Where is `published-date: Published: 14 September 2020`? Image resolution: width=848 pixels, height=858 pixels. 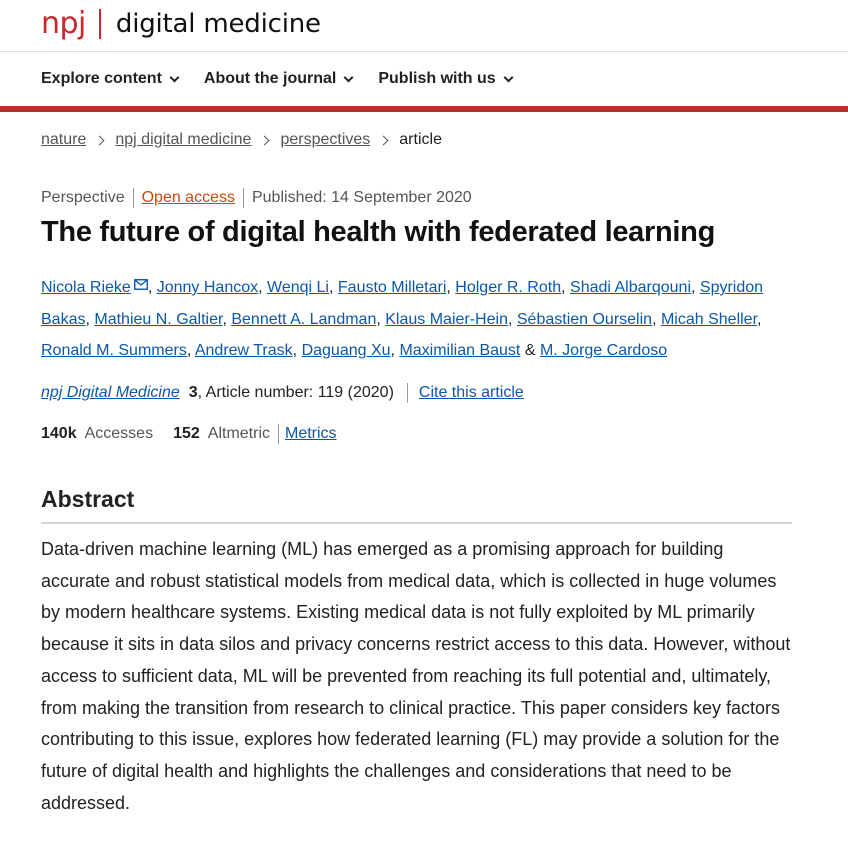 published-date: Published: 14 September 2020 is located at coordinates (361, 197).